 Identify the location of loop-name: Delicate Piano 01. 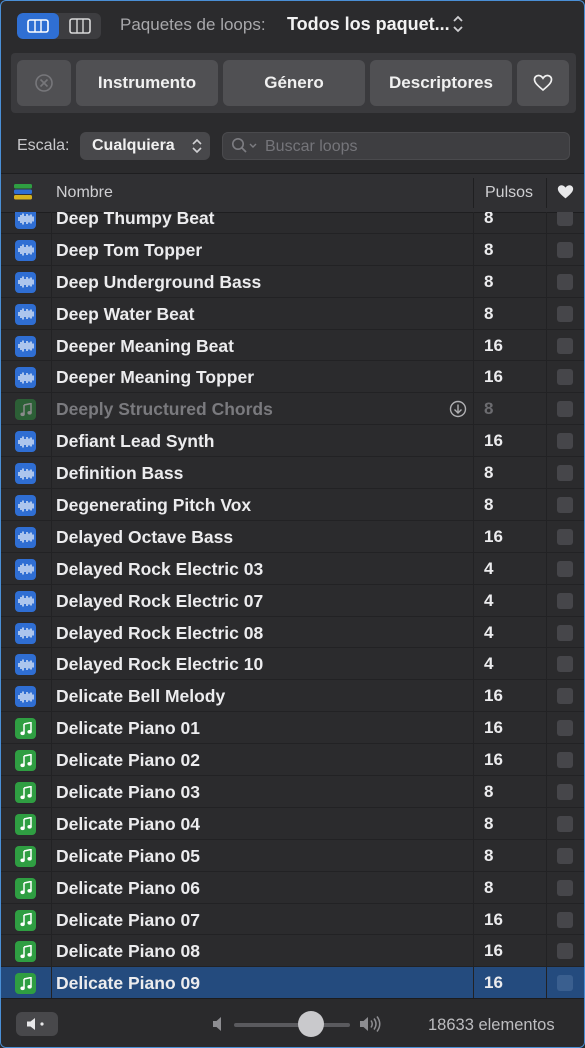
(128, 728).